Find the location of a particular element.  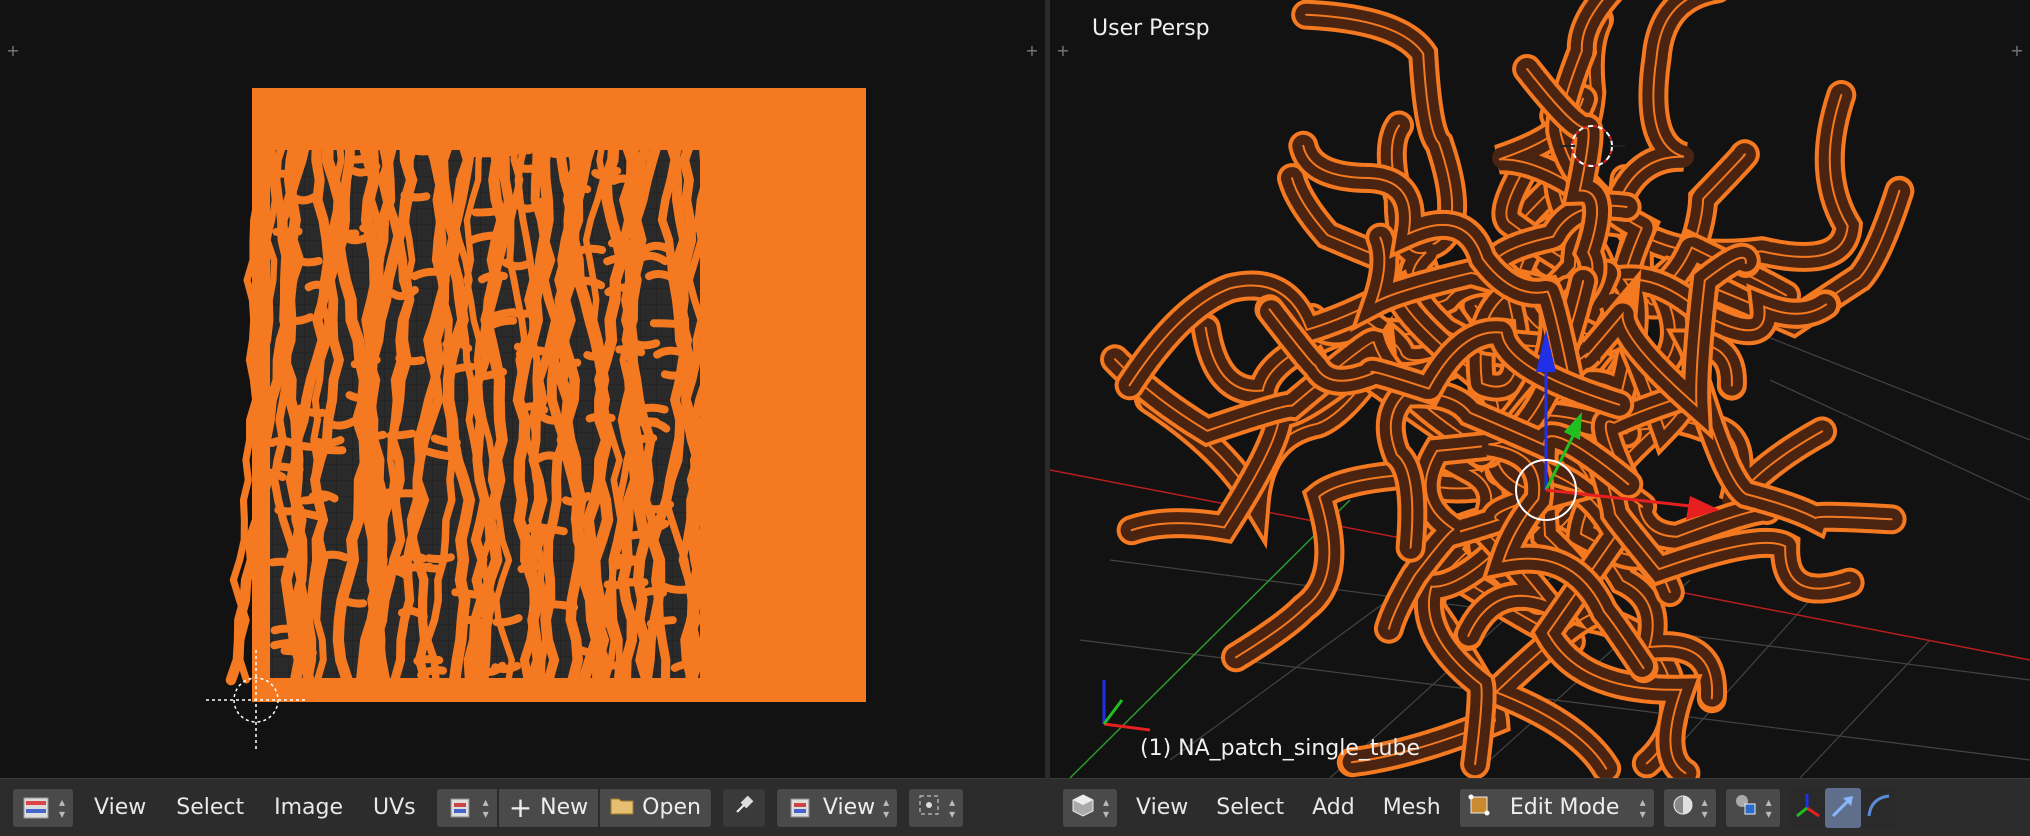

active-object-label: (1) NA_patch_single_tube is located at coordinates (1280, 748).